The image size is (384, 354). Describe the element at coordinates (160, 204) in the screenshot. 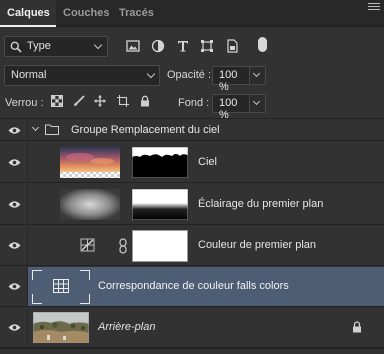

I see `lighting-mask-thumbnail` at that location.